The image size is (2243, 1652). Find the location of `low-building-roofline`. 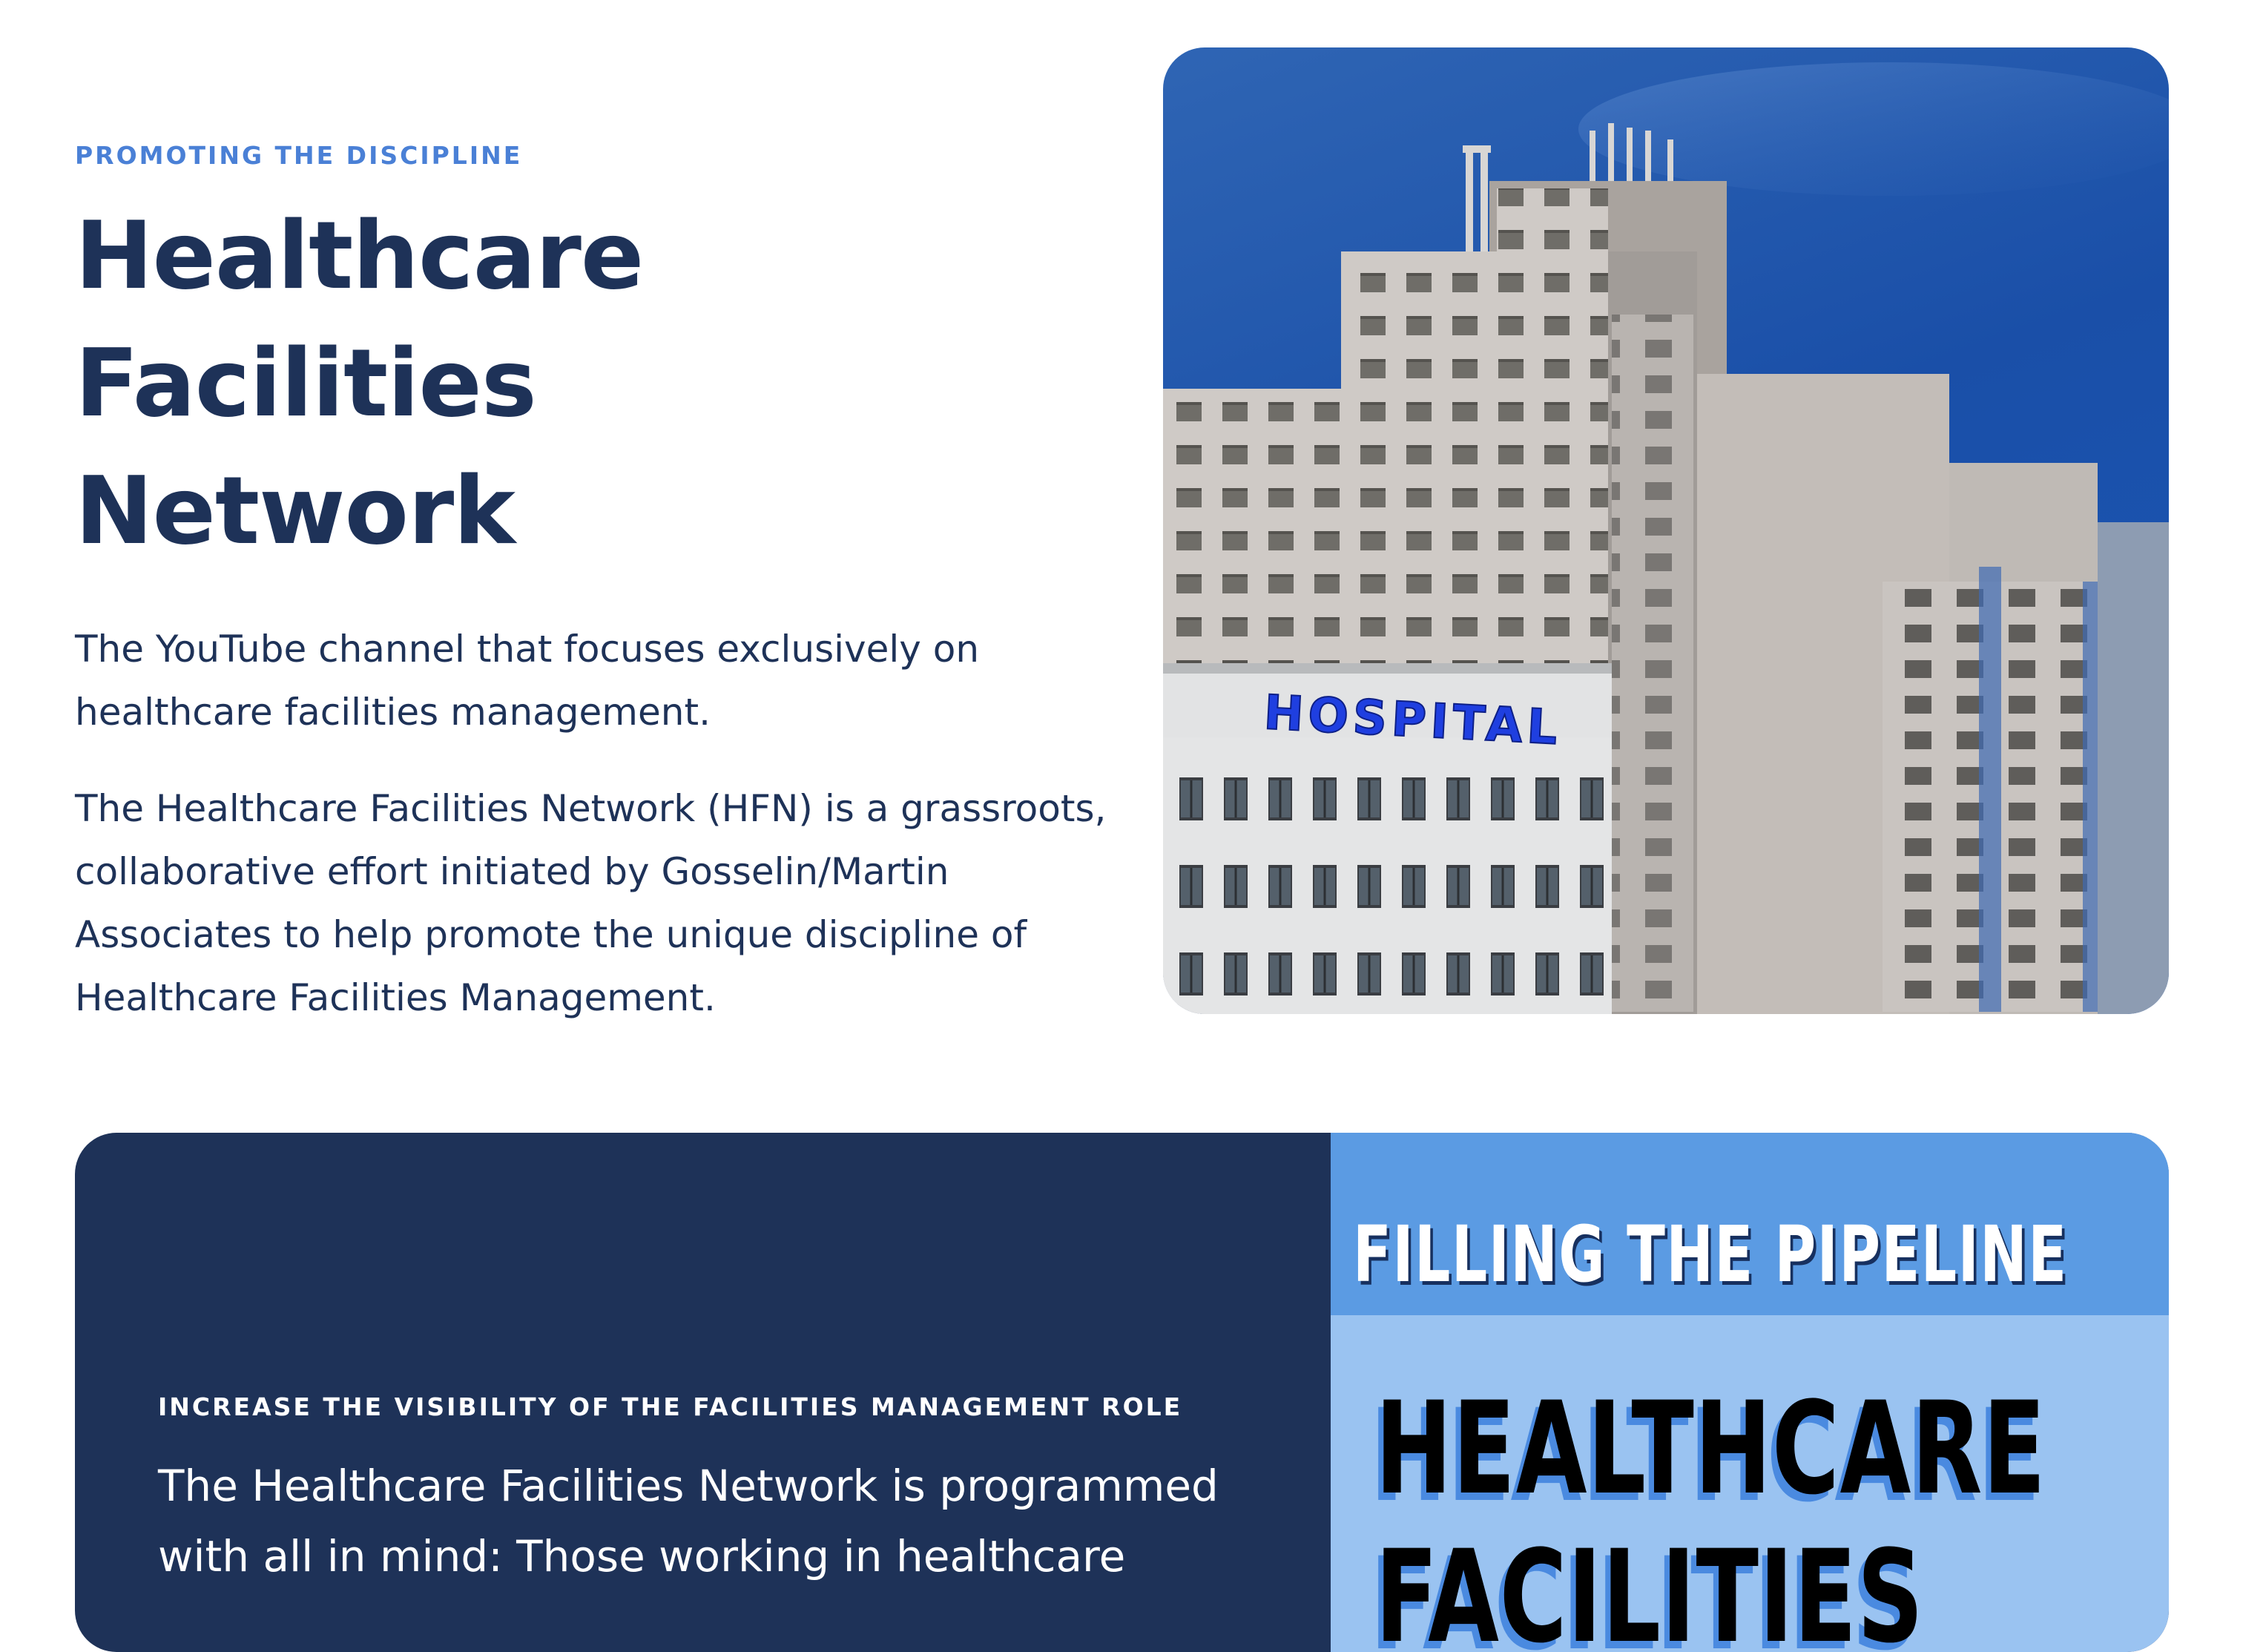

low-building-roofline is located at coordinates (1387, 669).